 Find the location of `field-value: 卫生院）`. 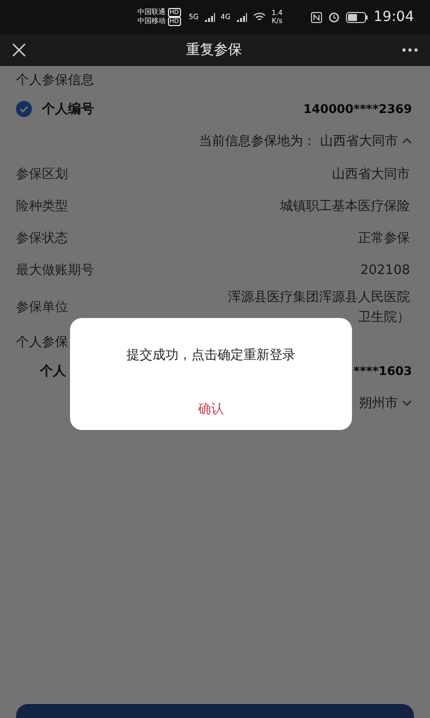

field-value: 卫生院） is located at coordinates (384, 317).